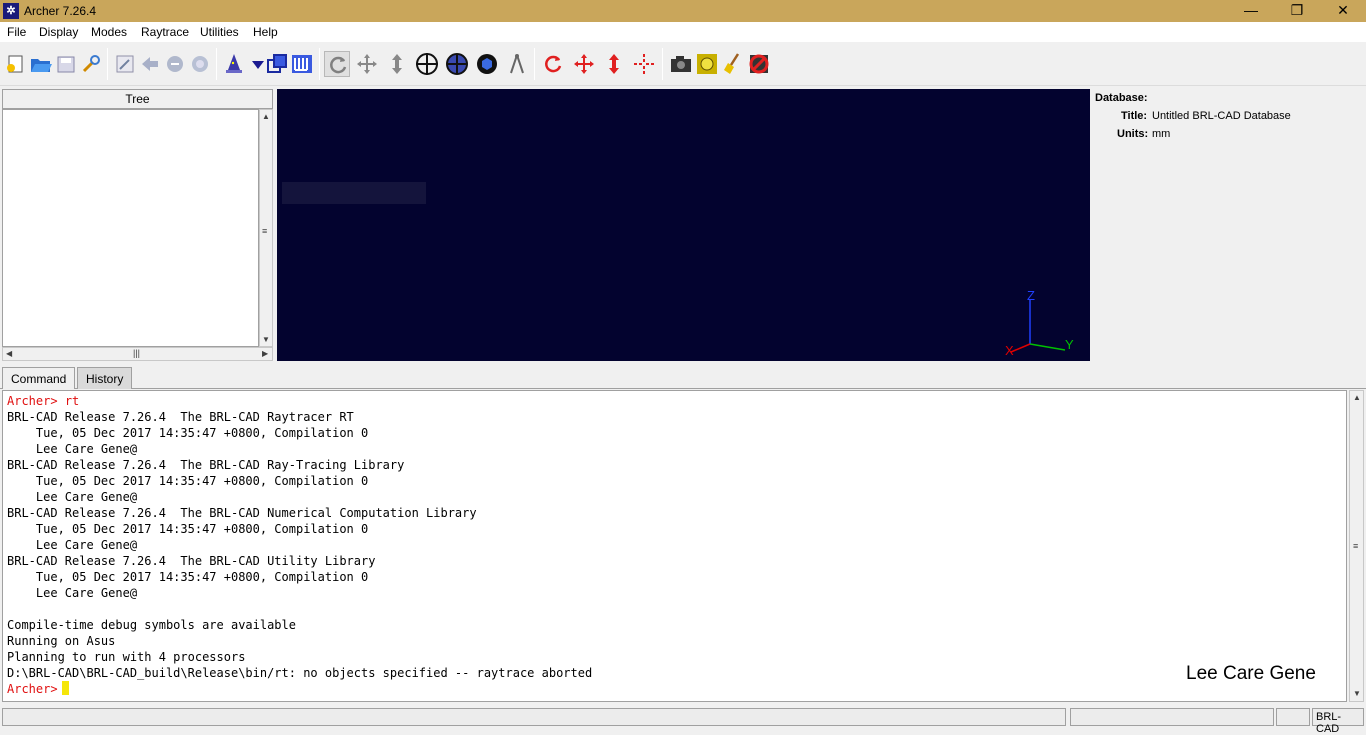  I want to click on x-axis-line, so click(1020, 348).